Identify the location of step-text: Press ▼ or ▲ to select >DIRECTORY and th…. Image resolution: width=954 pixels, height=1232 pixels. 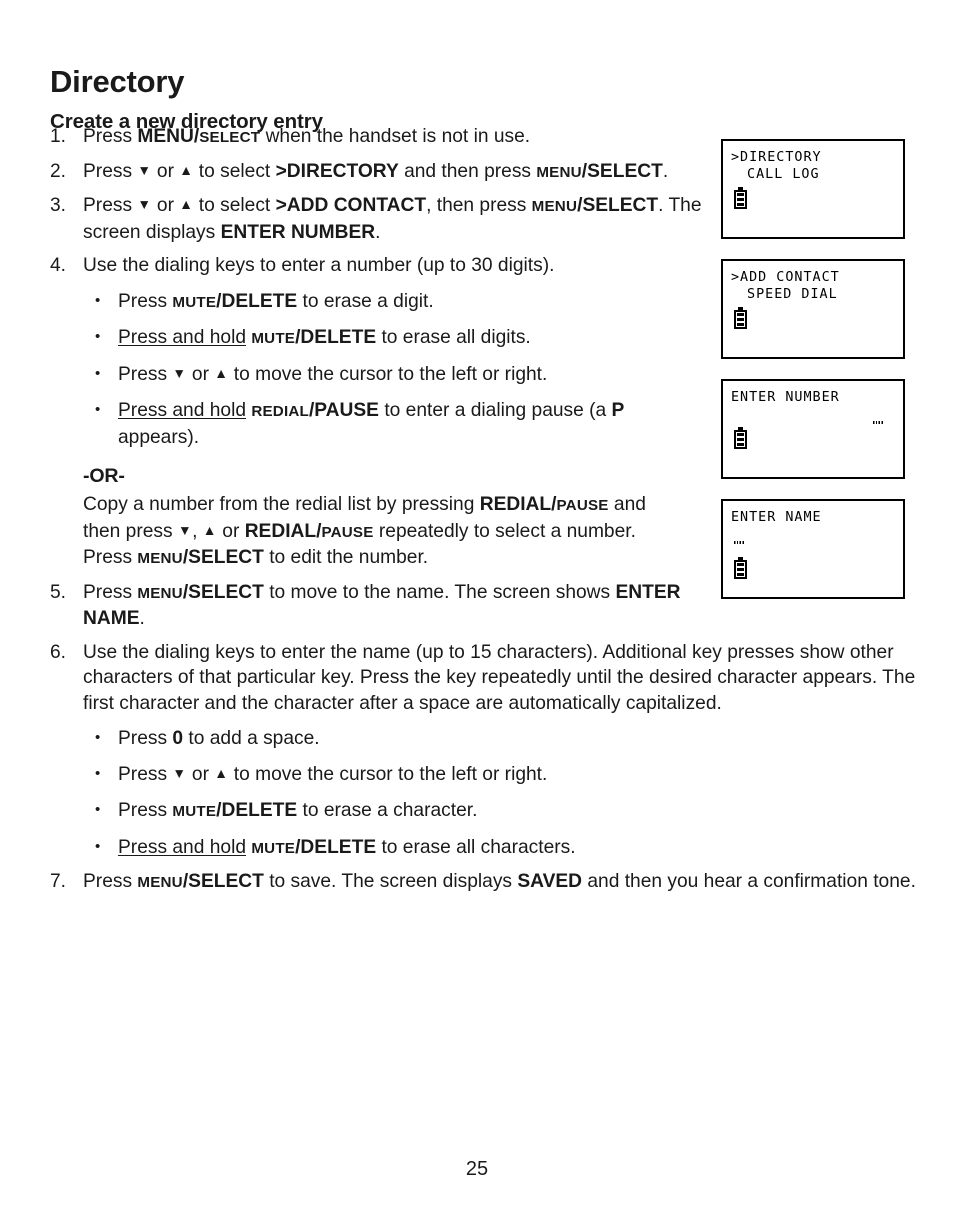
(376, 171).